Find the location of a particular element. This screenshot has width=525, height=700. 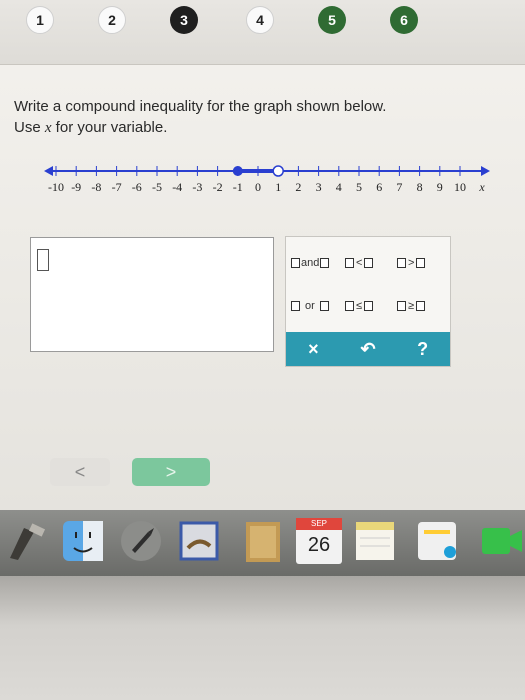

arrow-right-icon is located at coordinates (485, 171).